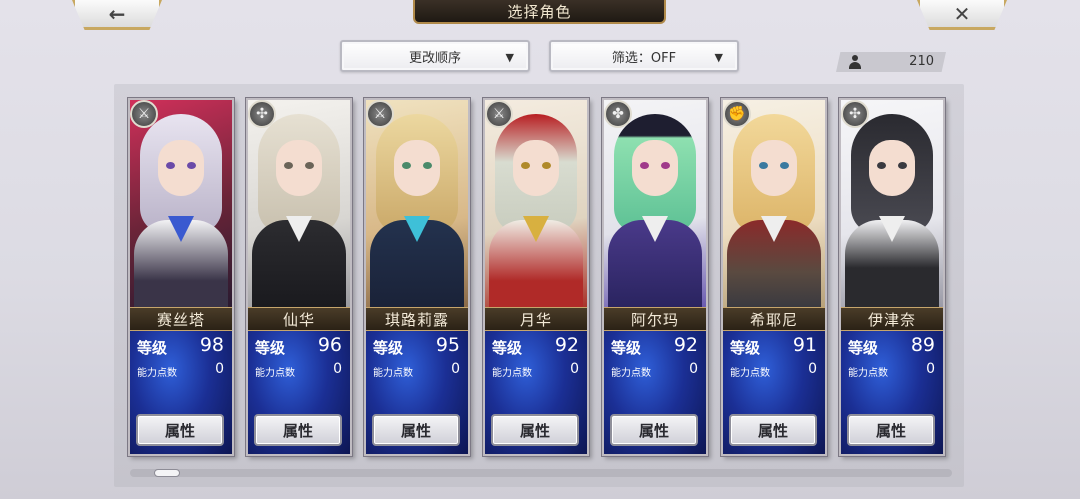 This screenshot has height=499, width=1080. What do you see at coordinates (618, 114) in the screenshot?
I see `spear-icon: ✤` at bounding box center [618, 114].